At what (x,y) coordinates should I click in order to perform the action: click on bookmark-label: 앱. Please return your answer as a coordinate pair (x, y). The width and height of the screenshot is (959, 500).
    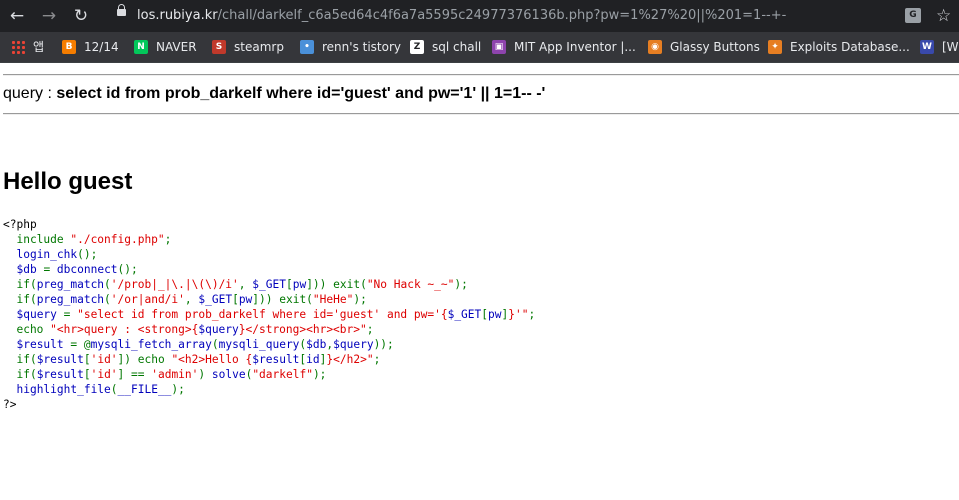
    Looking at the image, I should click on (39, 47).